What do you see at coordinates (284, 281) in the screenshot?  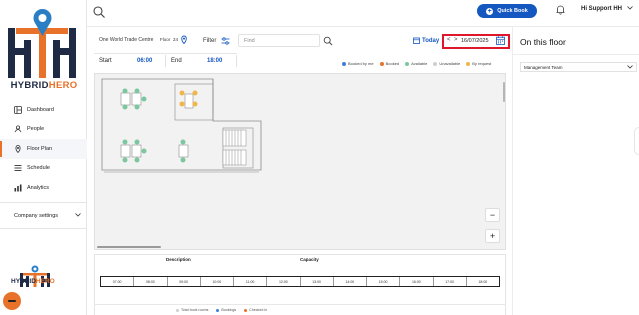 I see `timeline-tick: 12:00` at bounding box center [284, 281].